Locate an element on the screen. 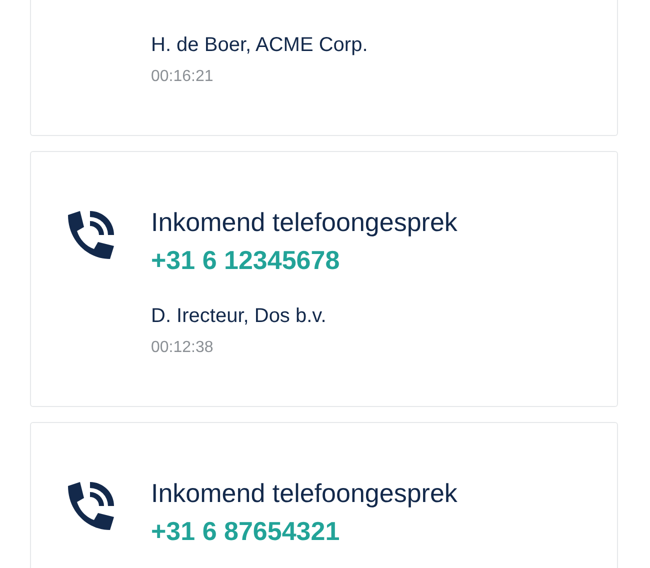  contact-name: D. Irecteur, Dos b.v. is located at coordinates (239, 316).